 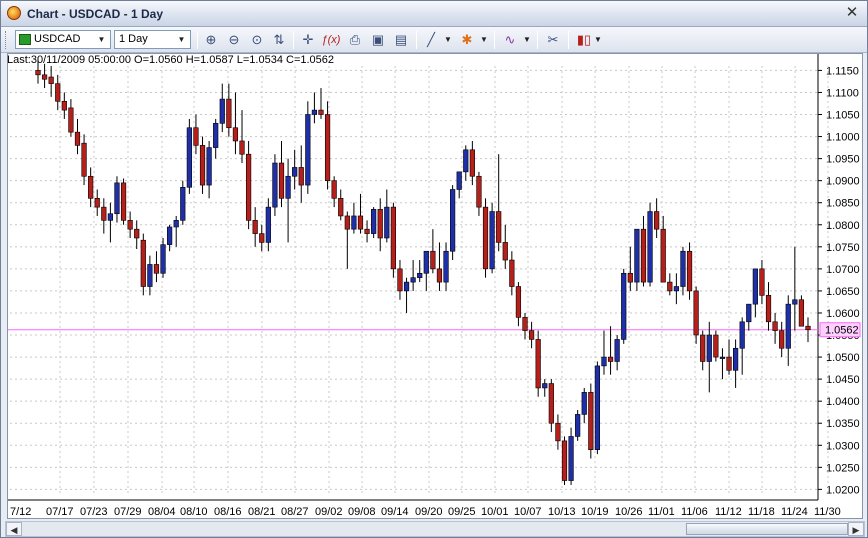 What do you see at coordinates (14, 13) in the screenshot?
I see `app-logo-icon` at bounding box center [14, 13].